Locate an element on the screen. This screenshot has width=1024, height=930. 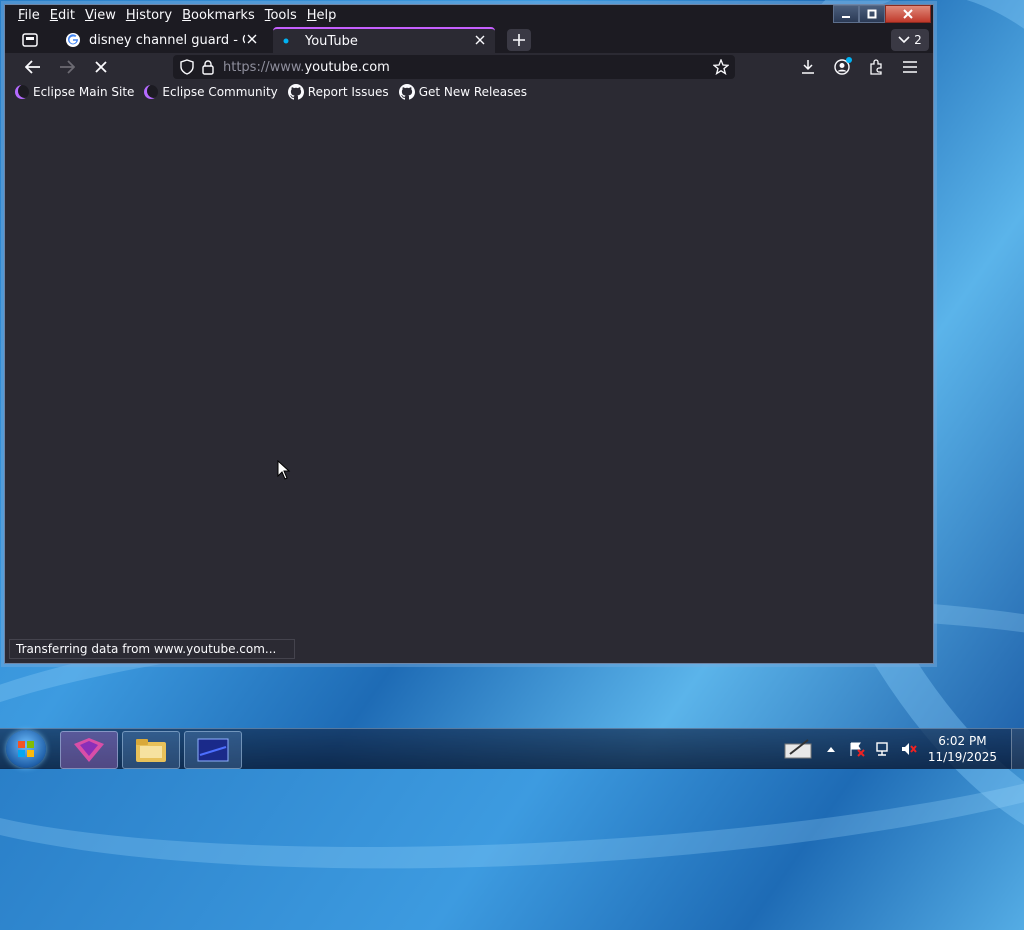
minimize-icon is located at coordinates (846, 17).